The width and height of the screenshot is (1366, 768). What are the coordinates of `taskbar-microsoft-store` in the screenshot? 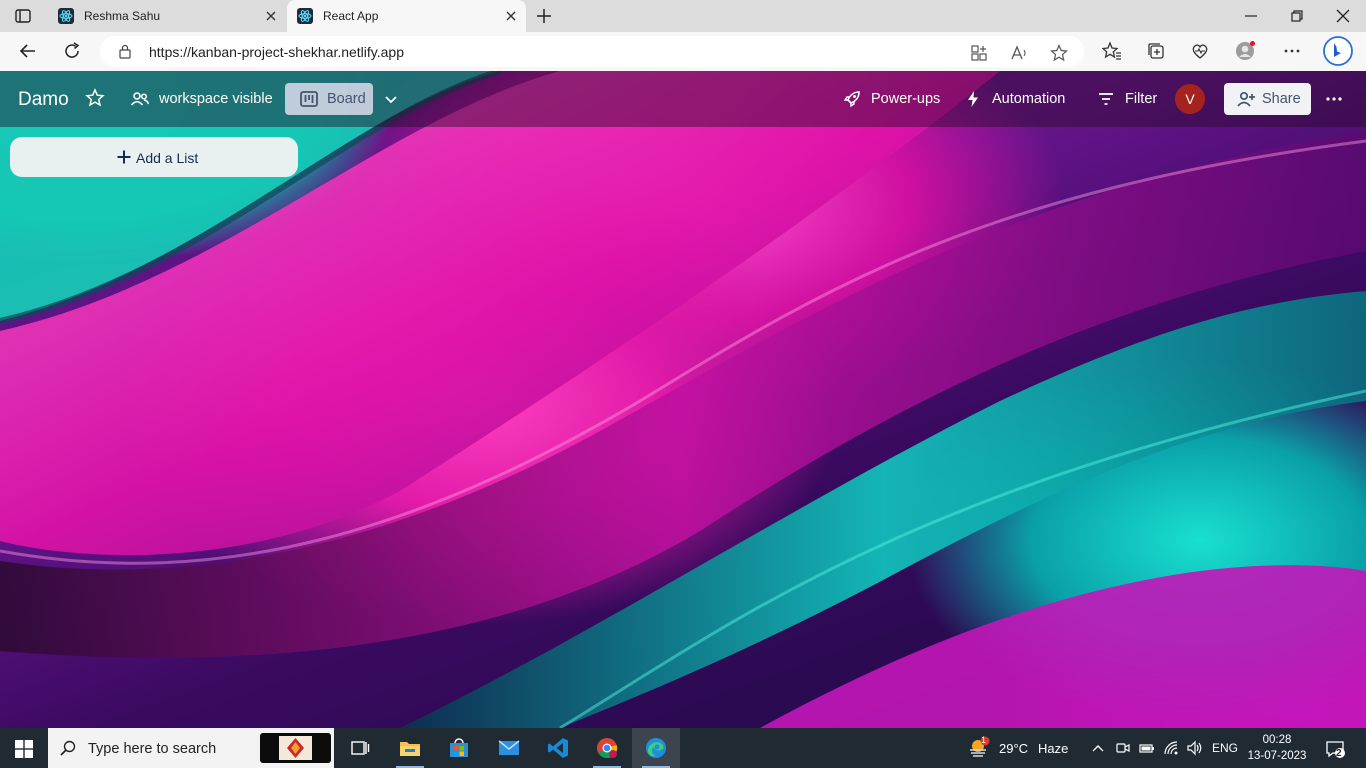 It's located at (459, 748).